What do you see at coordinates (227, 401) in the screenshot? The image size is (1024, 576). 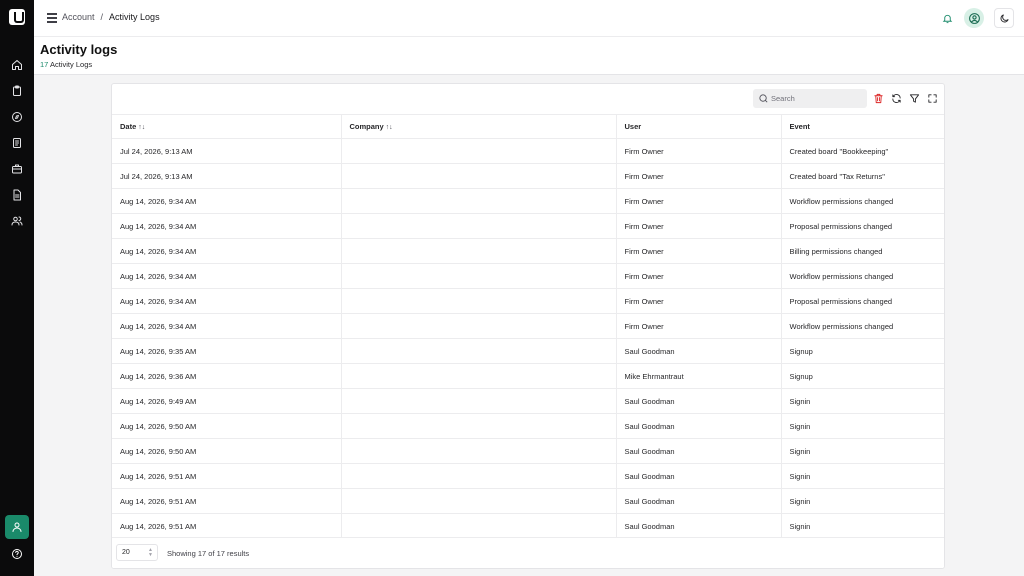 I see `cell-date: Aug 14, 2026, 9:49 AM` at bounding box center [227, 401].